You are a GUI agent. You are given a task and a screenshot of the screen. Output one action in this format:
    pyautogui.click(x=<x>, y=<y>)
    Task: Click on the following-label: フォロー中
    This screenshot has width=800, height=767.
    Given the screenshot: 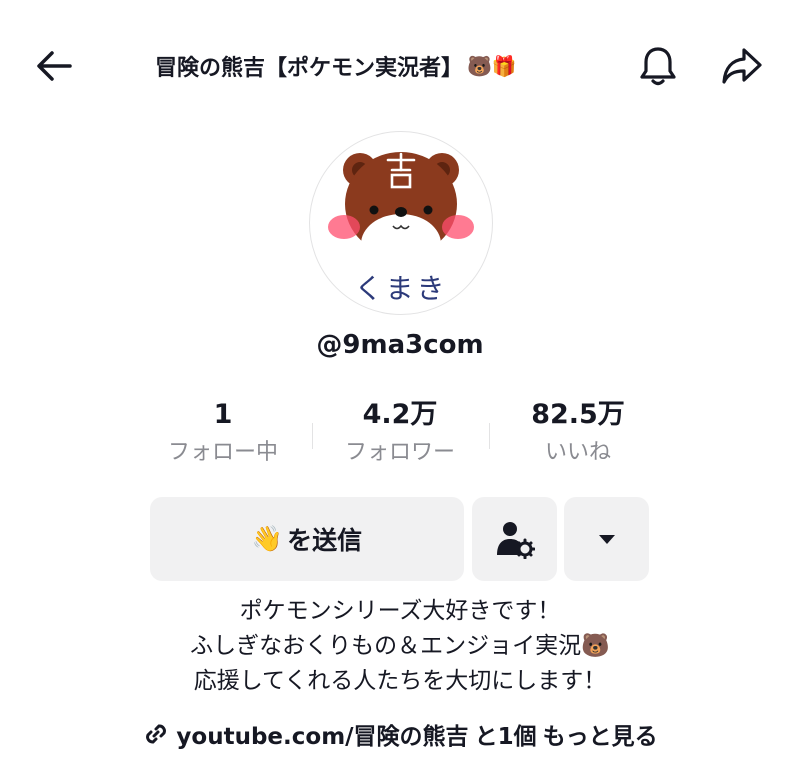 What is the action you would take?
    pyautogui.click(x=222, y=452)
    